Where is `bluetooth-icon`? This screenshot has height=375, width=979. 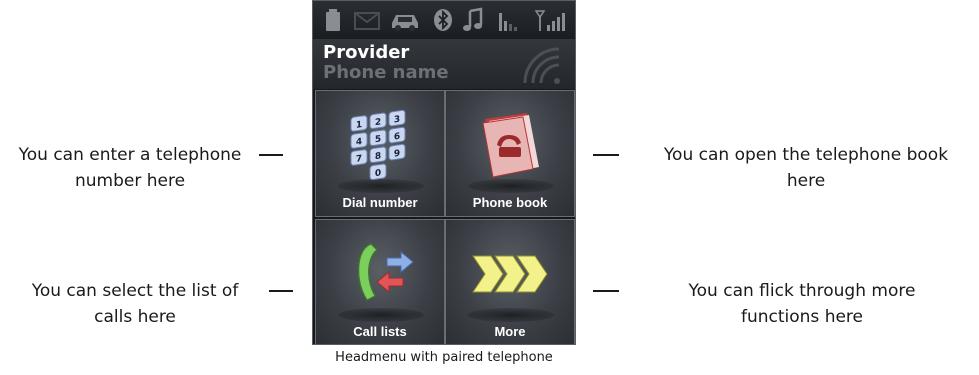 bluetooth-icon is located at coordinates (443, 20).